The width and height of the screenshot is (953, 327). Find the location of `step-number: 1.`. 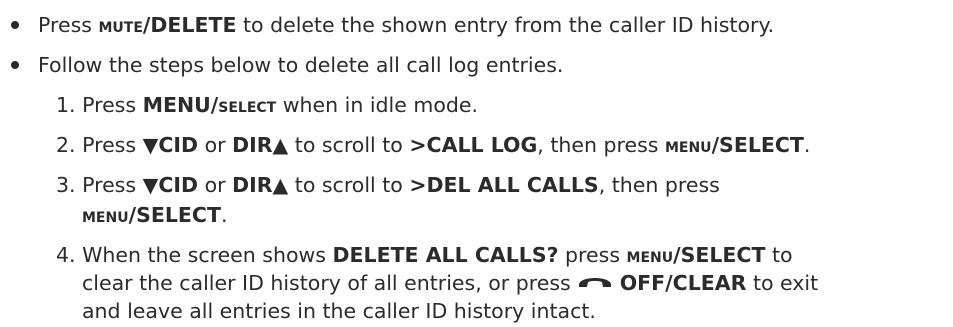

step-number: 1. is located at coordinates (66, 105).